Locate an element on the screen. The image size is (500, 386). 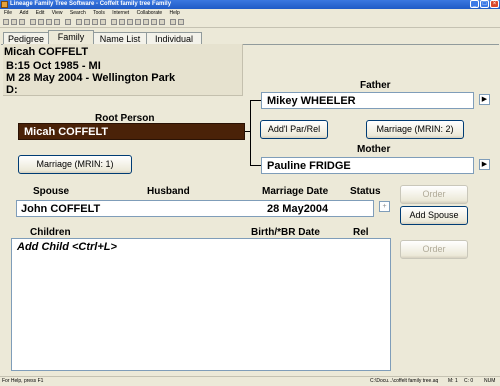
spouse-marriage-date: 28 May2004 is located at coordinates (298, 209).